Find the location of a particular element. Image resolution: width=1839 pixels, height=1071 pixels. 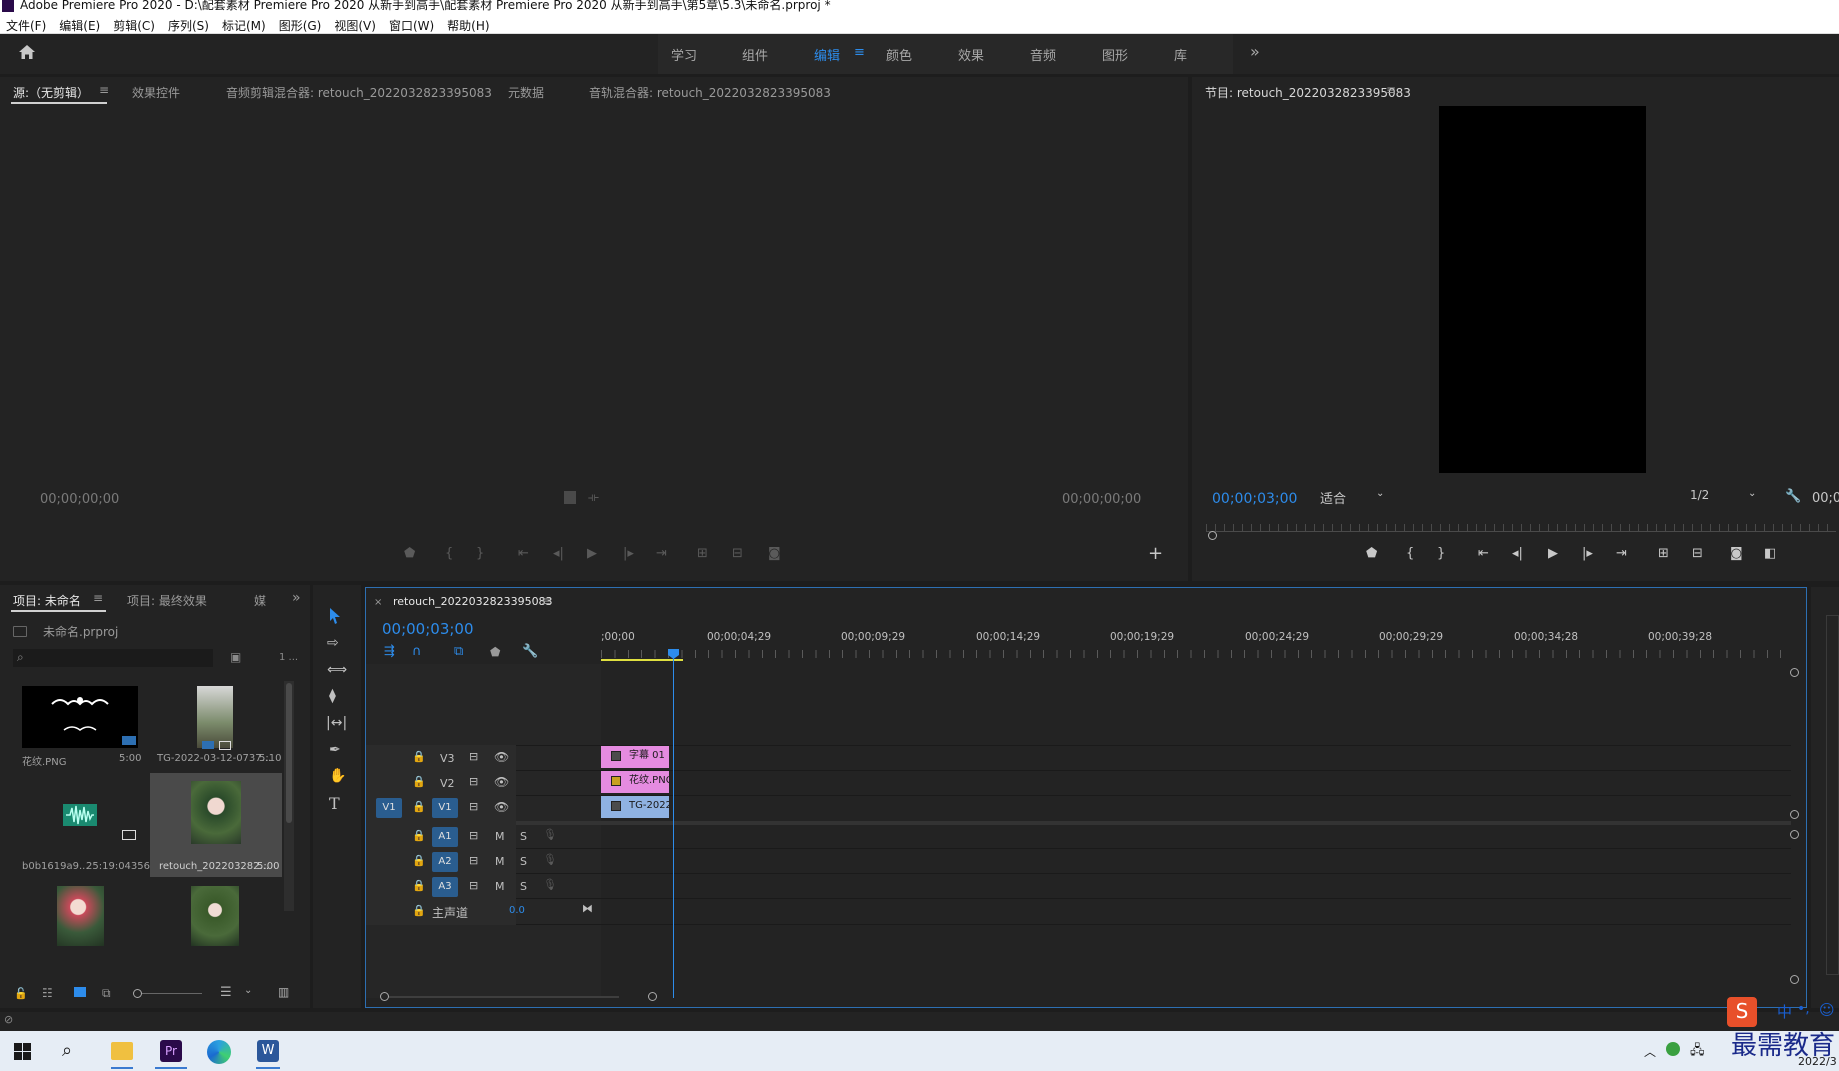

zoom-slider-track is located at coordinates (172, 993).